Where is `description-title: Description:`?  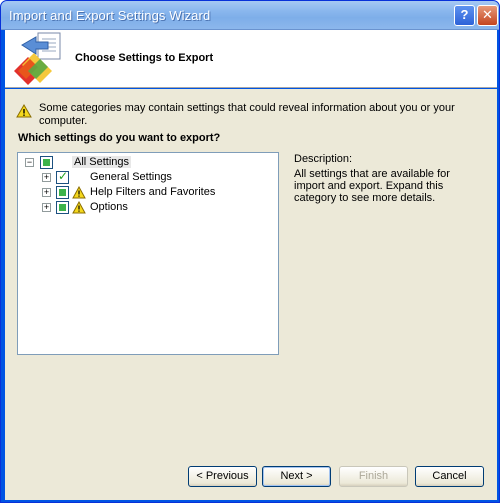
description-title: Description: is located at coordinates (323, 159).